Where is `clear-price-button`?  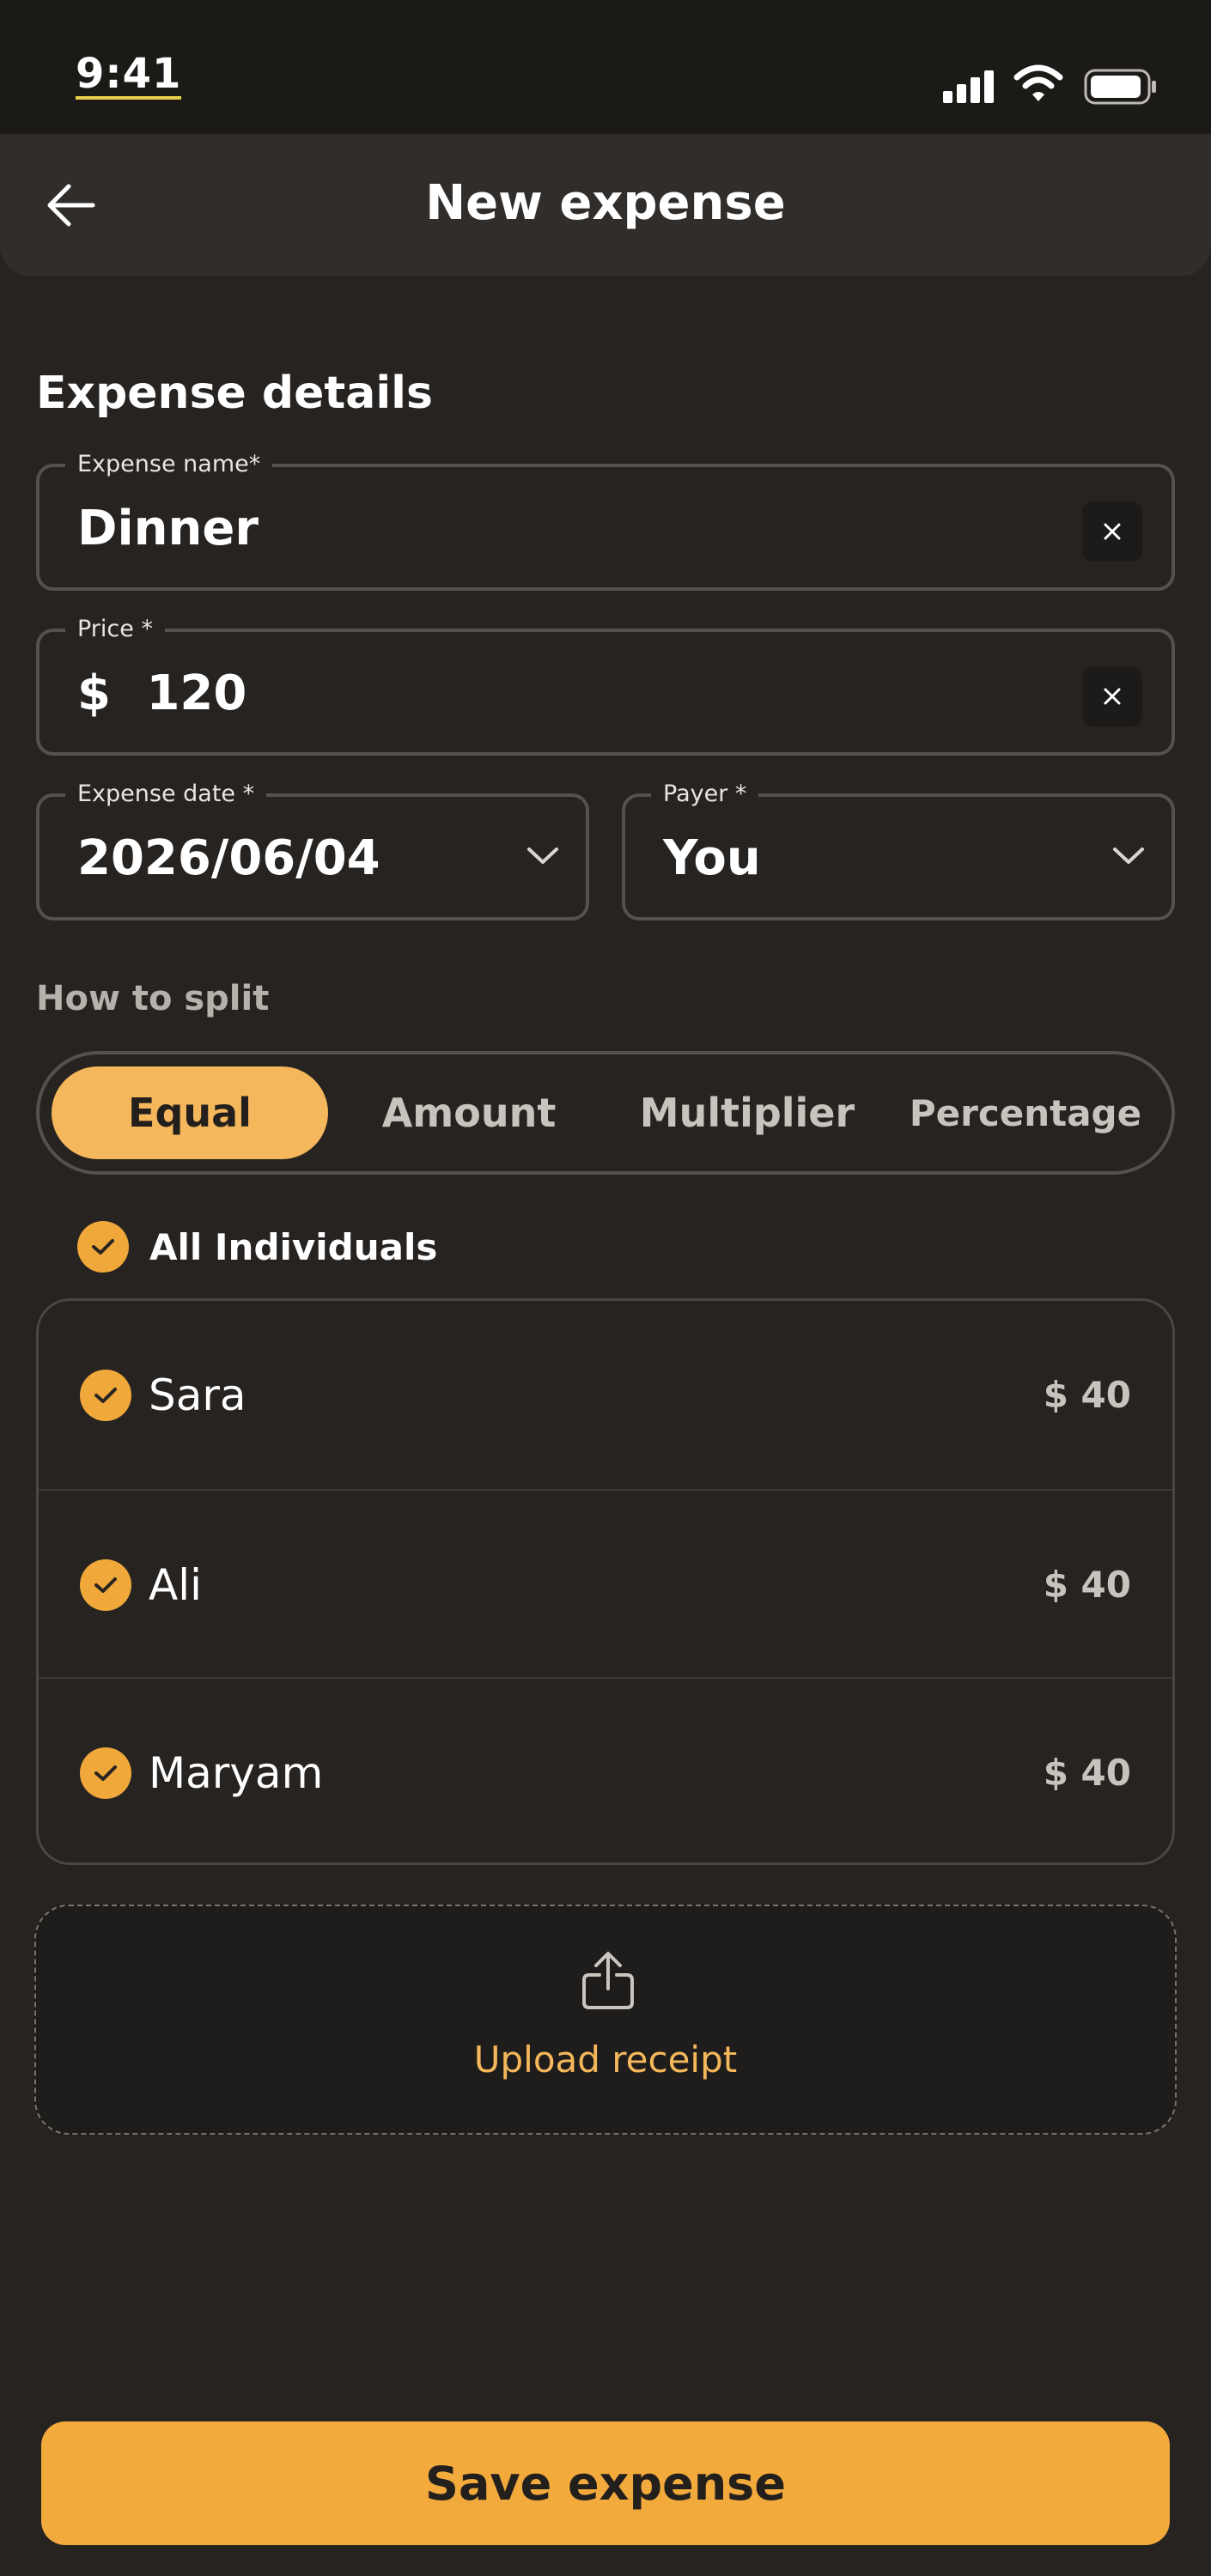 clear-price-button is located at coordinates (1112, 696).